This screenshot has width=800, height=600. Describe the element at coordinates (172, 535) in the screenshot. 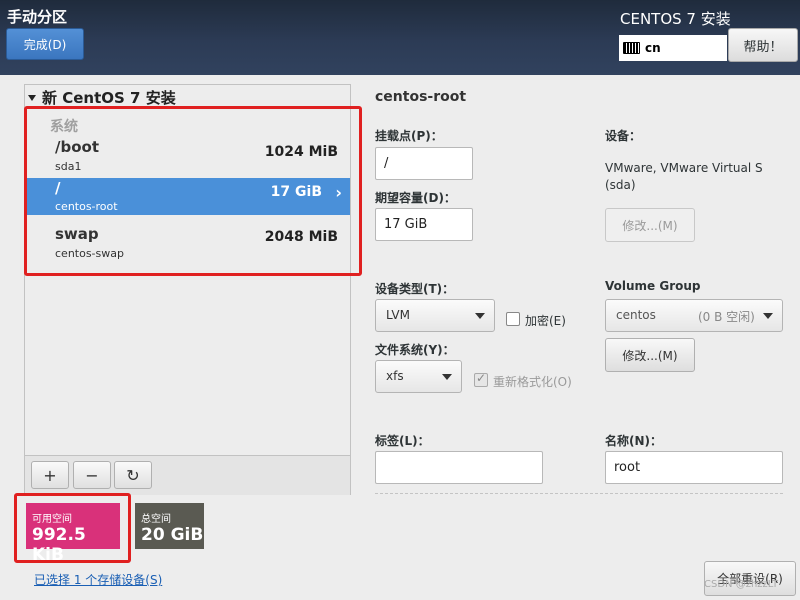

I see `total-space-value: 20 GiB` at that location.